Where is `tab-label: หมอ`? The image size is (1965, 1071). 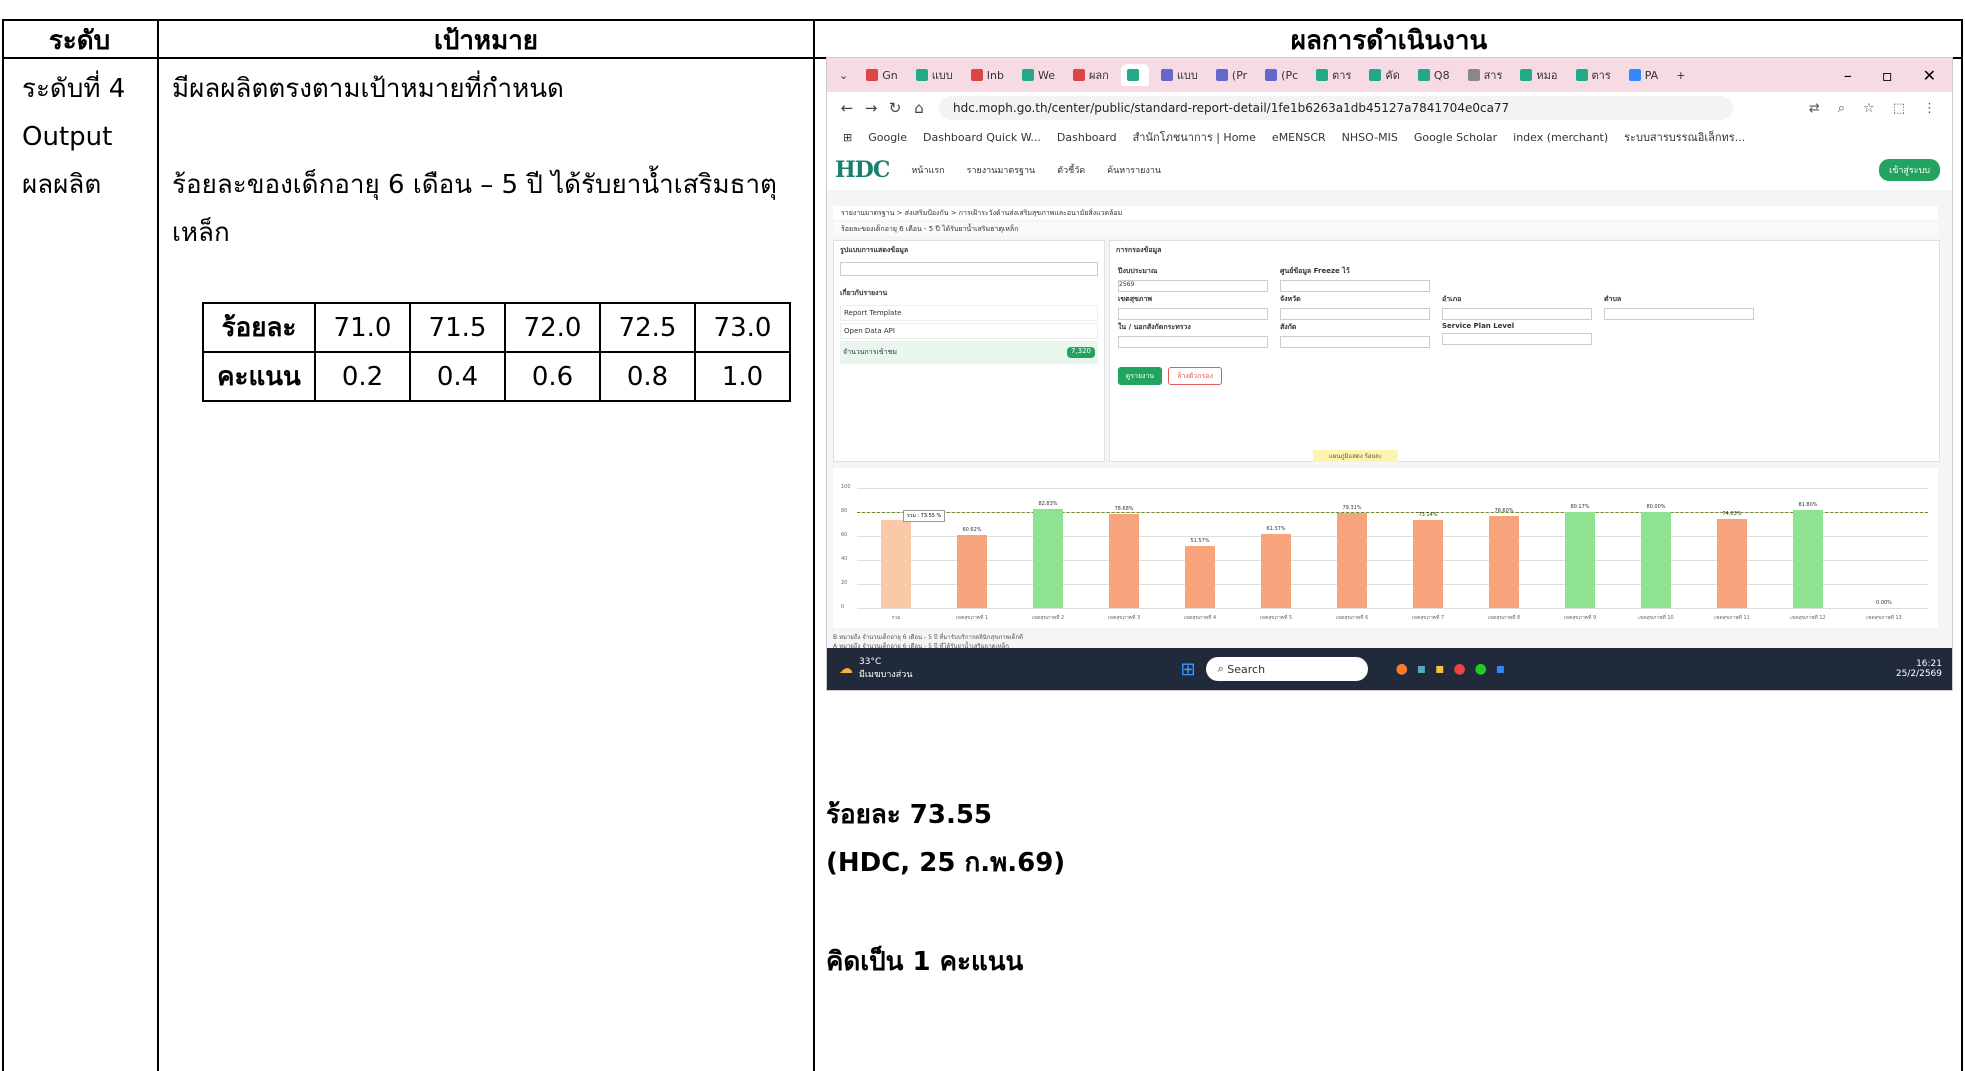 tab-label: หมอ is located at coordinates (1547, 75).